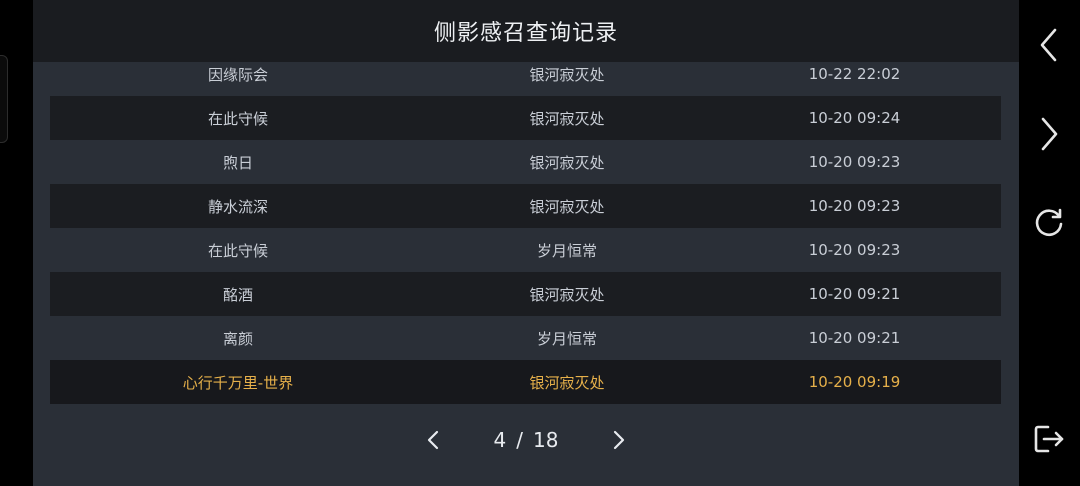 This screenshot has width=1080, height=486. I want to click on record-row: 在此守候 岁月恒常 10-20 09:23, so click(525, 250).